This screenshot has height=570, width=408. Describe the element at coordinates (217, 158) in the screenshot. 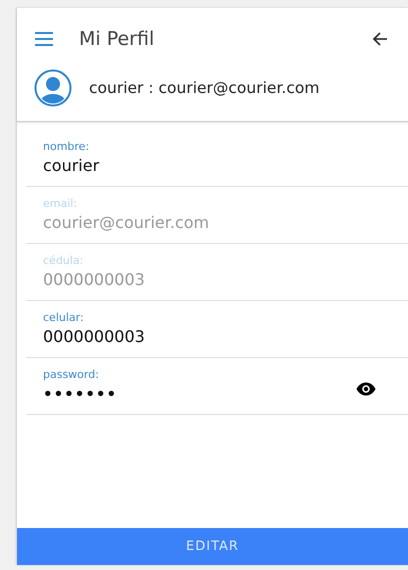

I see `form-field: nombre: courier` at that location.